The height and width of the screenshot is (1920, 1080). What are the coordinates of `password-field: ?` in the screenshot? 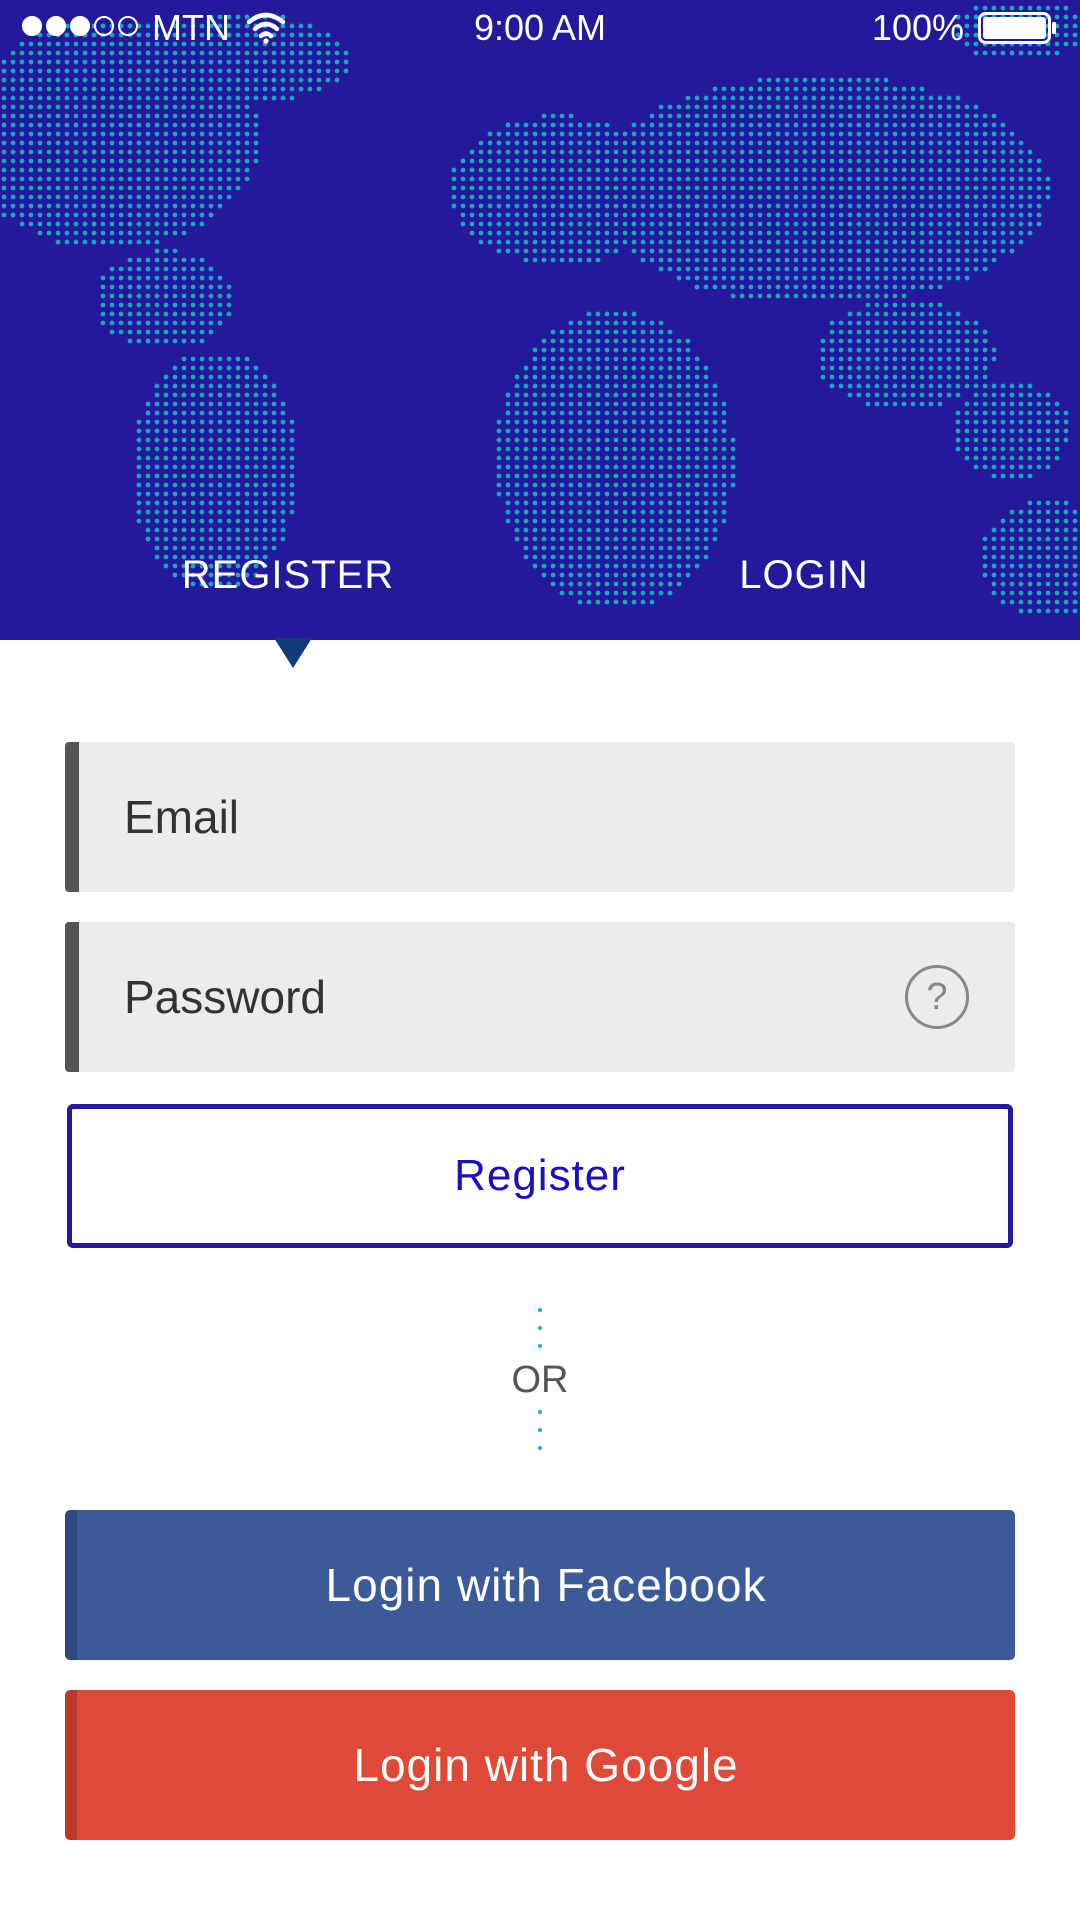 It's located at (540, 997).